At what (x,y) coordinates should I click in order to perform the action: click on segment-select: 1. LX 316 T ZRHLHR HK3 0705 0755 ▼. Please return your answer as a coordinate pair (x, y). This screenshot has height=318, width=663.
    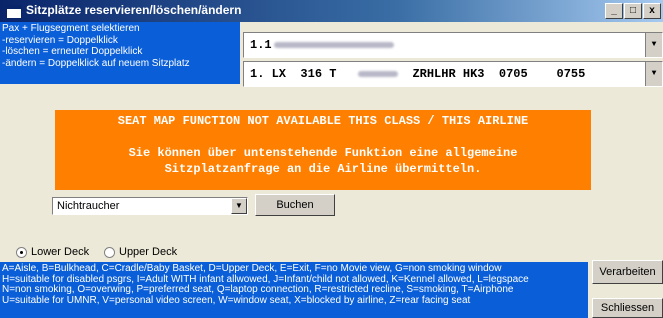
    Looking at the image, I should click on (453, 74).